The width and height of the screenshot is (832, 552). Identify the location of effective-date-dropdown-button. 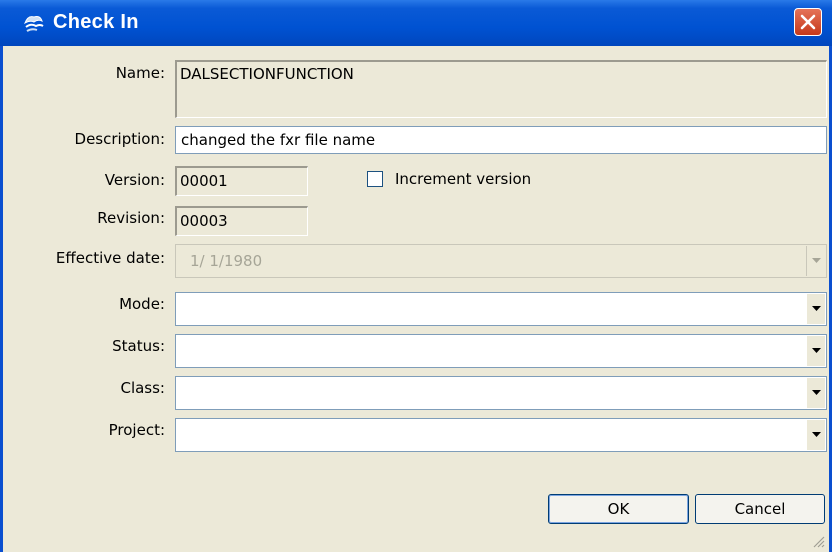
(815, 261).